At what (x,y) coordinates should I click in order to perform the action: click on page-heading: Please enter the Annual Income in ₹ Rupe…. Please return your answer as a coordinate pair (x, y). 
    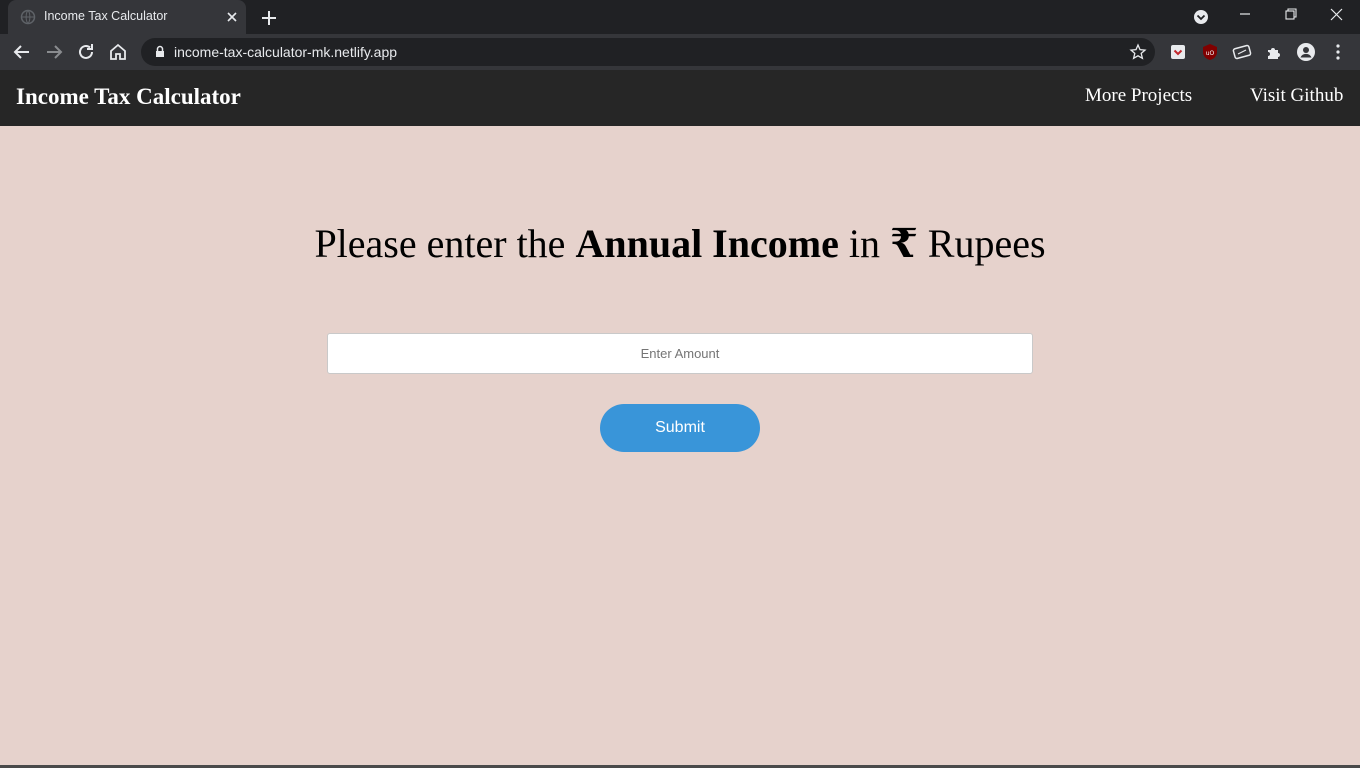
    Looking at the image, I should click on (680, 243).